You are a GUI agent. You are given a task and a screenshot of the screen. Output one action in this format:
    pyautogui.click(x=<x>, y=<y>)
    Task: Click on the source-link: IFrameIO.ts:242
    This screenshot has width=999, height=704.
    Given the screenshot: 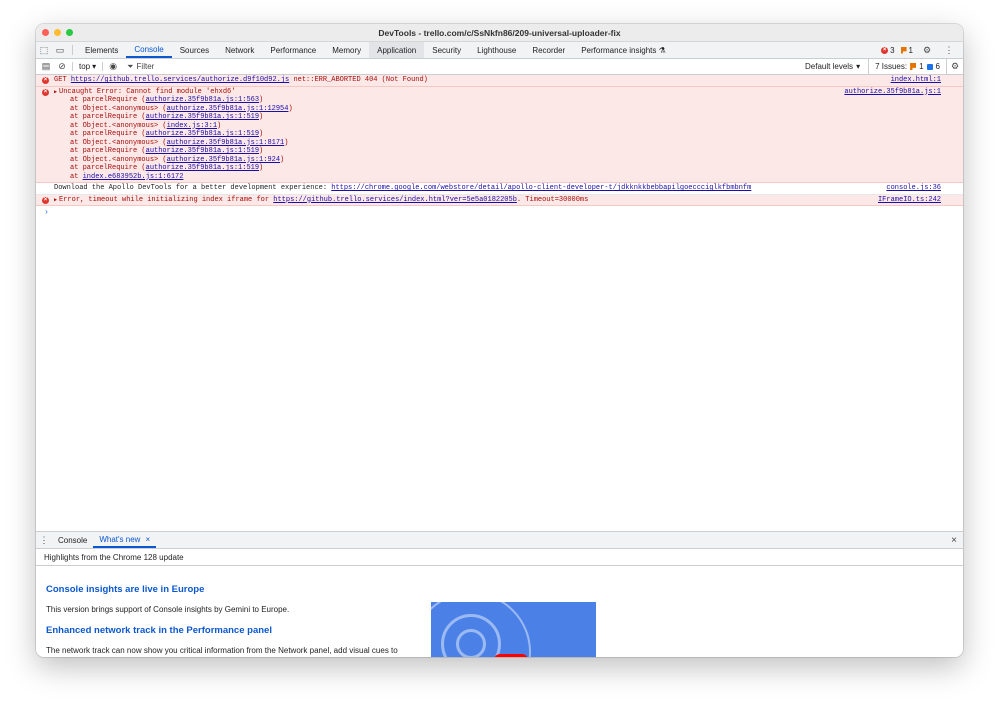 What is the action you would take?
    pyautogui.click(x=909, y=200)
    